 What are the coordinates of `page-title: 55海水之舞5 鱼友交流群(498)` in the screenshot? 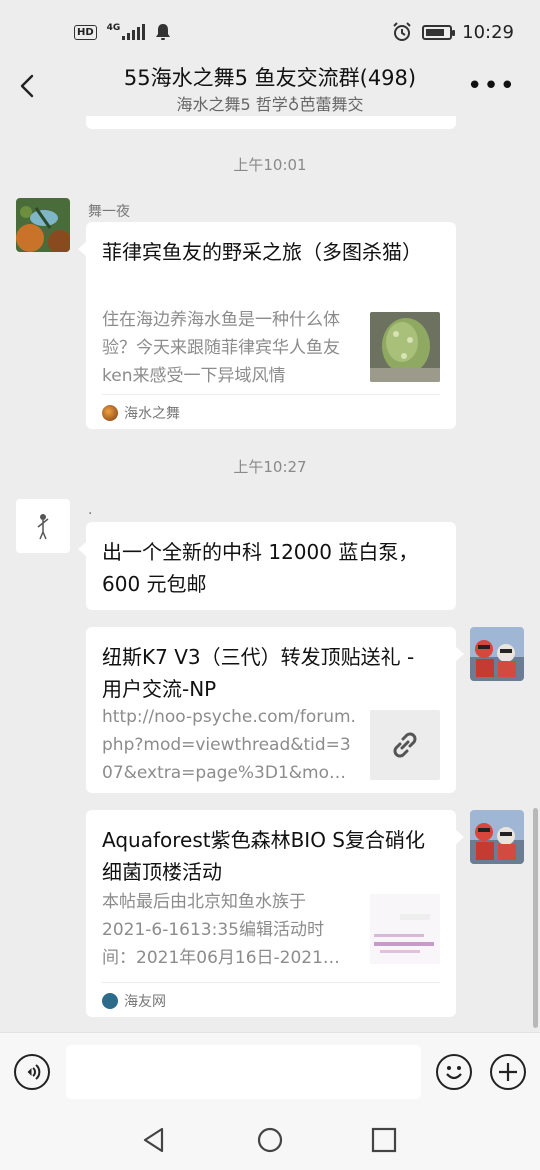 It's located at (270, 78).